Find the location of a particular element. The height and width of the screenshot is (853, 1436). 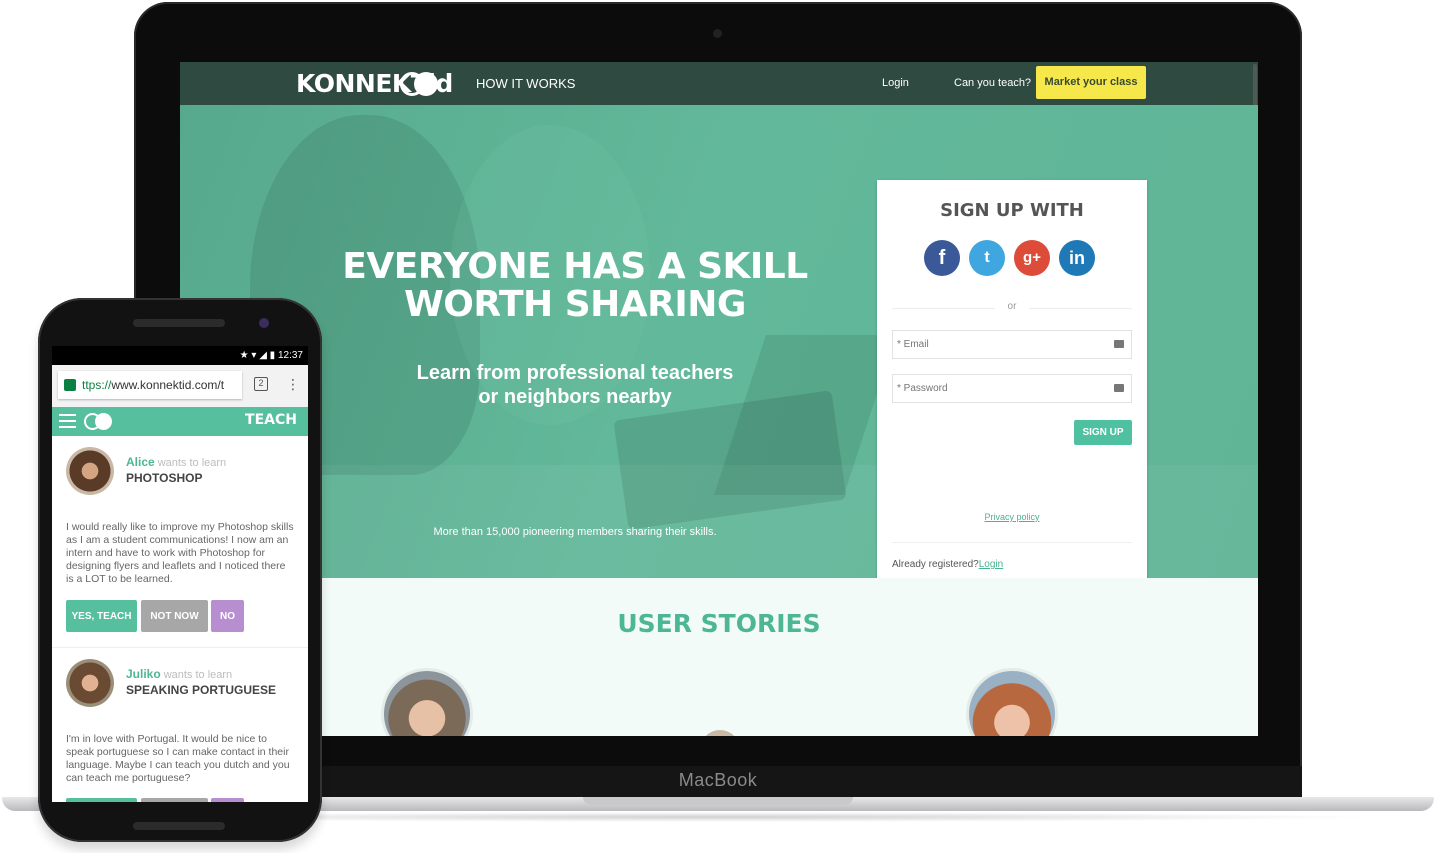

email-autofill-icon is located at coordinates (1119, 344).